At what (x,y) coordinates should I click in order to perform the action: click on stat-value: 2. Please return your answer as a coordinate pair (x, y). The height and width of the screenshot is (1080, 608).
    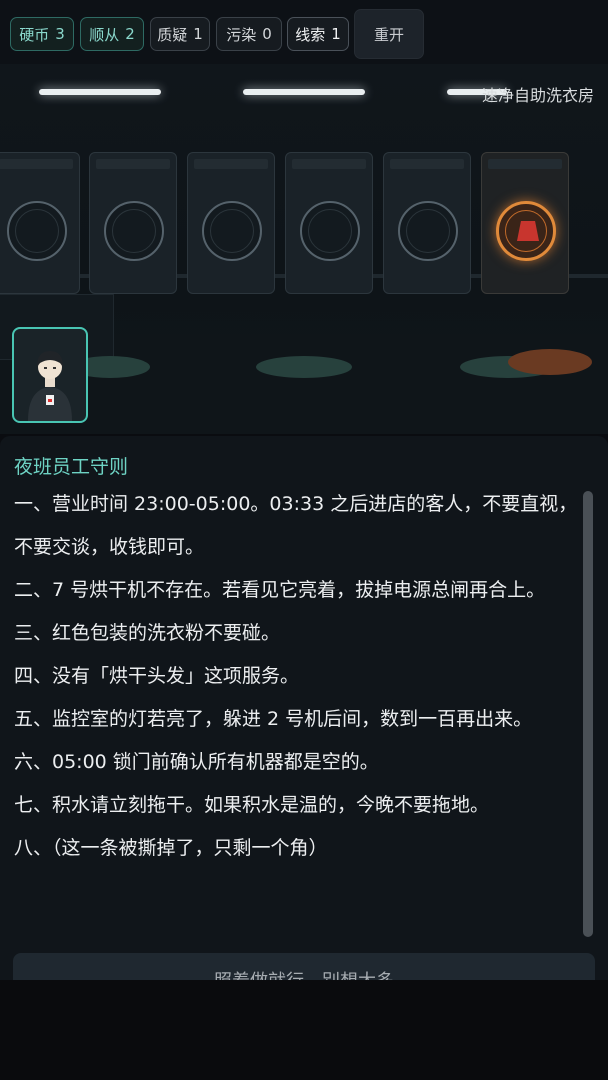
    Looking at the image, I should click on (130, 34).